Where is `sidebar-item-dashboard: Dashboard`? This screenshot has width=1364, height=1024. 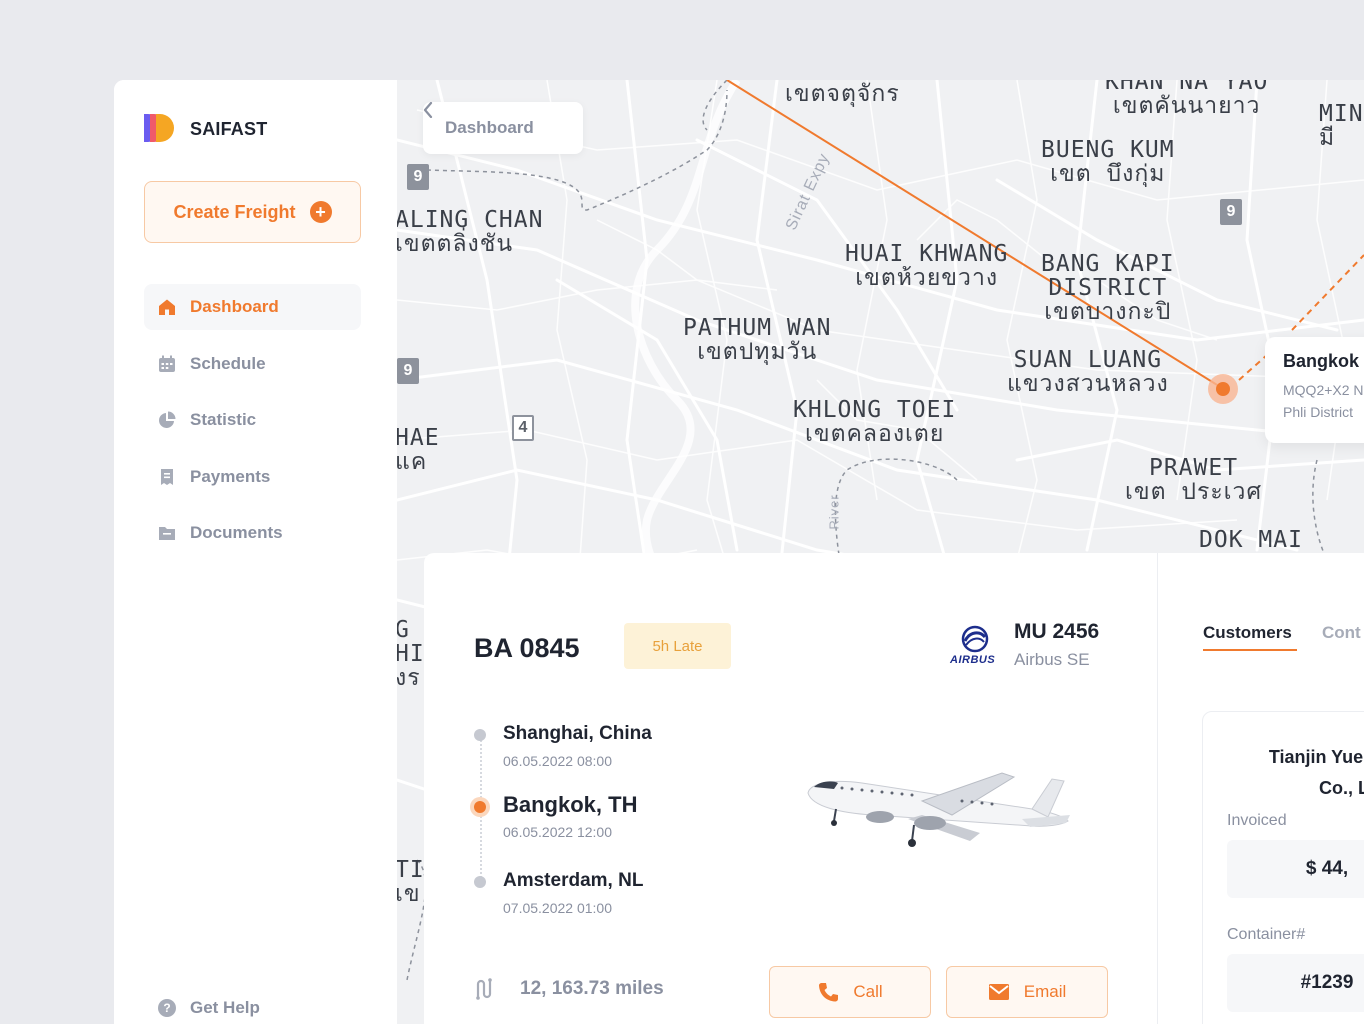 sidebar-item-dashboard: Dashboard is located at coordinates (252, 307).